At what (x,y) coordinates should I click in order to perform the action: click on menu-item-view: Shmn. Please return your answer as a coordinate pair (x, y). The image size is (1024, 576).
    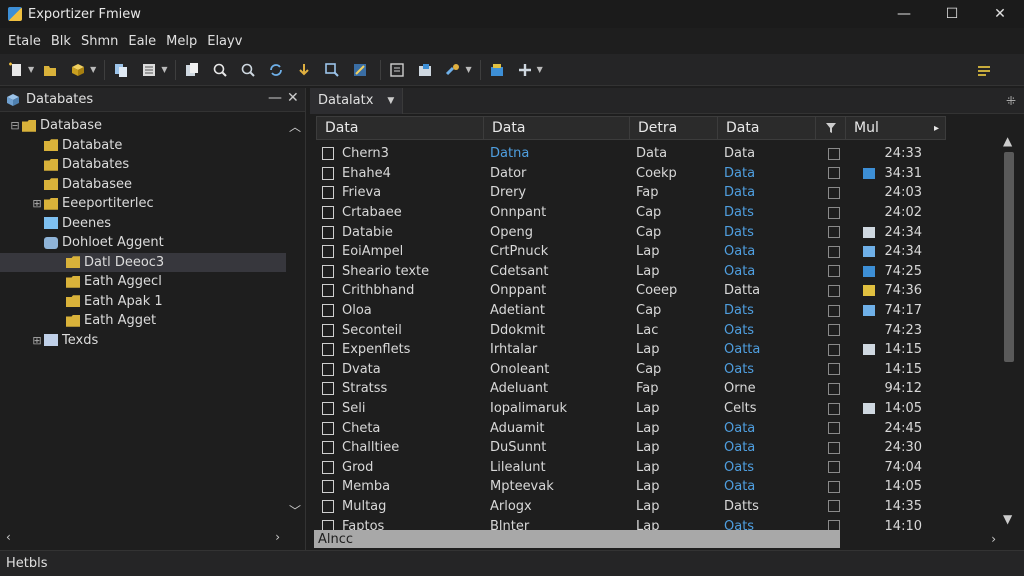
    Looking at the image, I should click on (99, 41).